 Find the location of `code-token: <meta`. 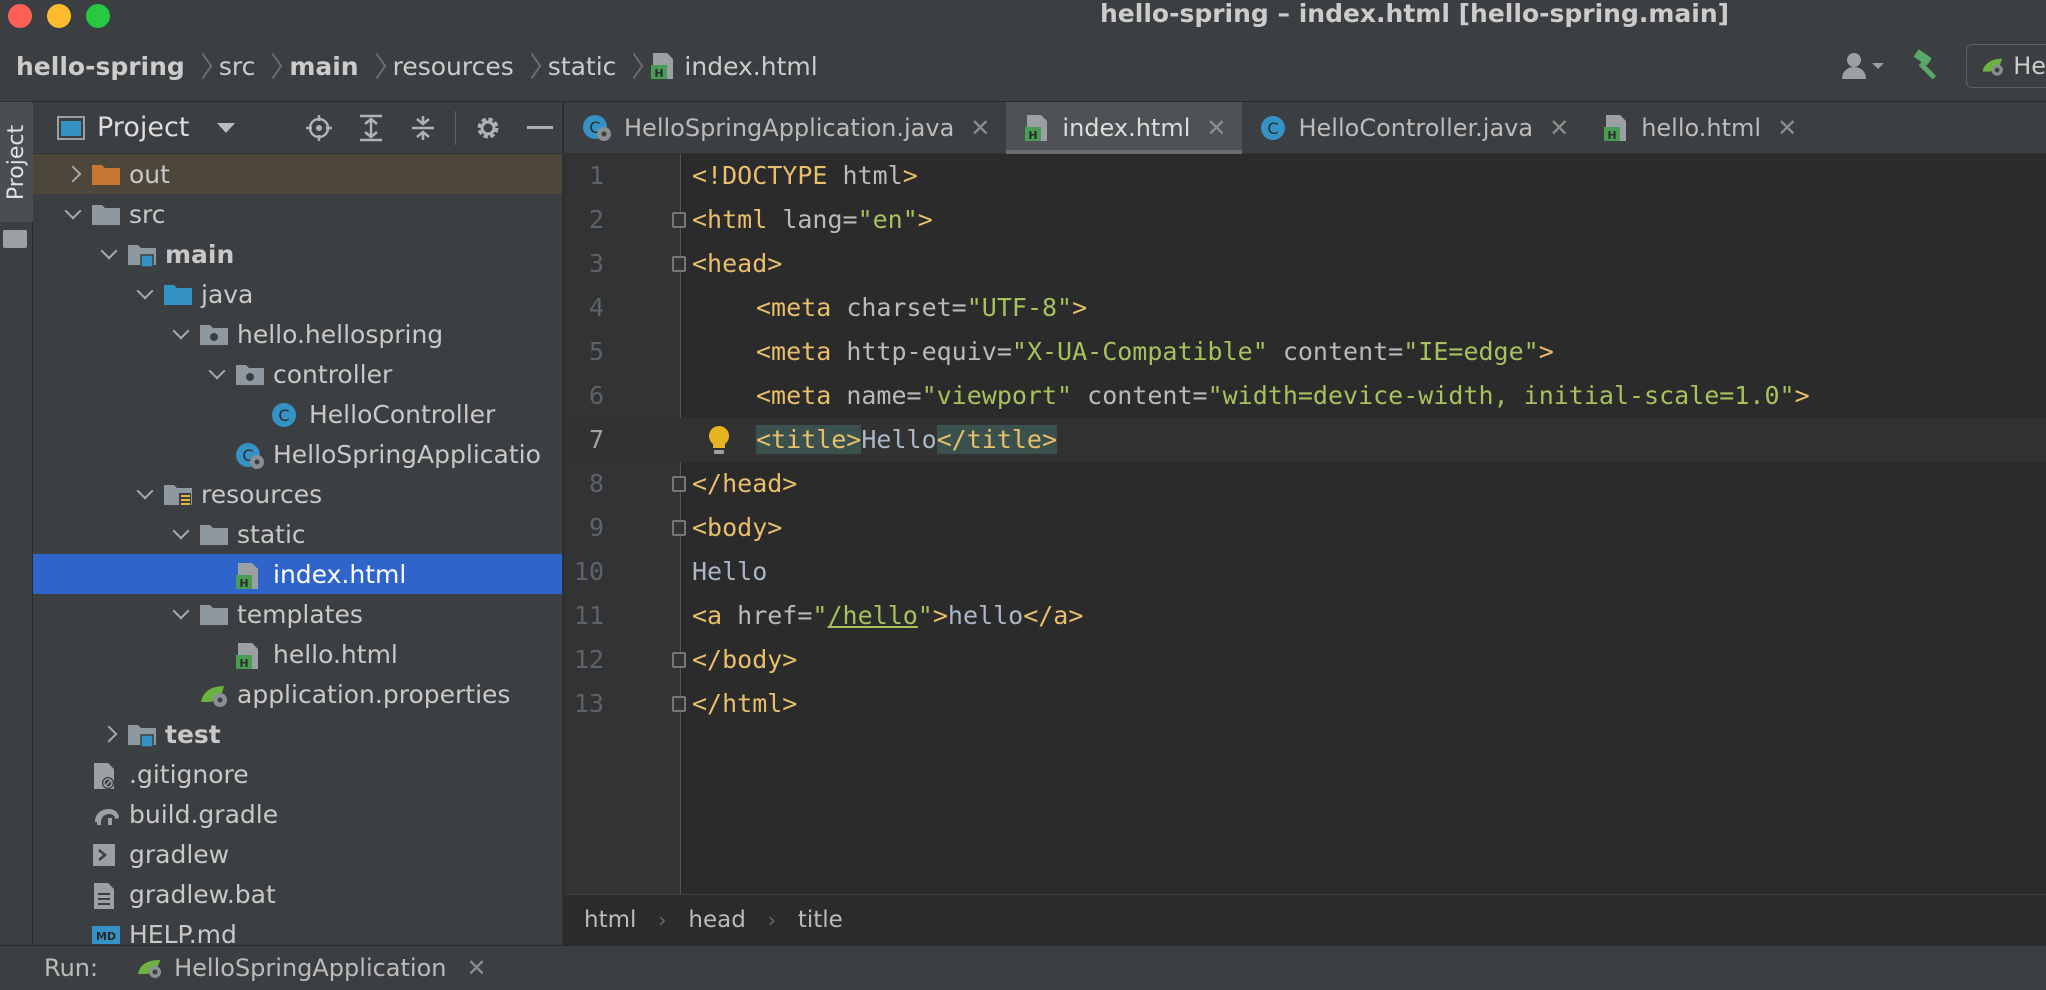

code-token: <meta is located at coordinates (801, 351).